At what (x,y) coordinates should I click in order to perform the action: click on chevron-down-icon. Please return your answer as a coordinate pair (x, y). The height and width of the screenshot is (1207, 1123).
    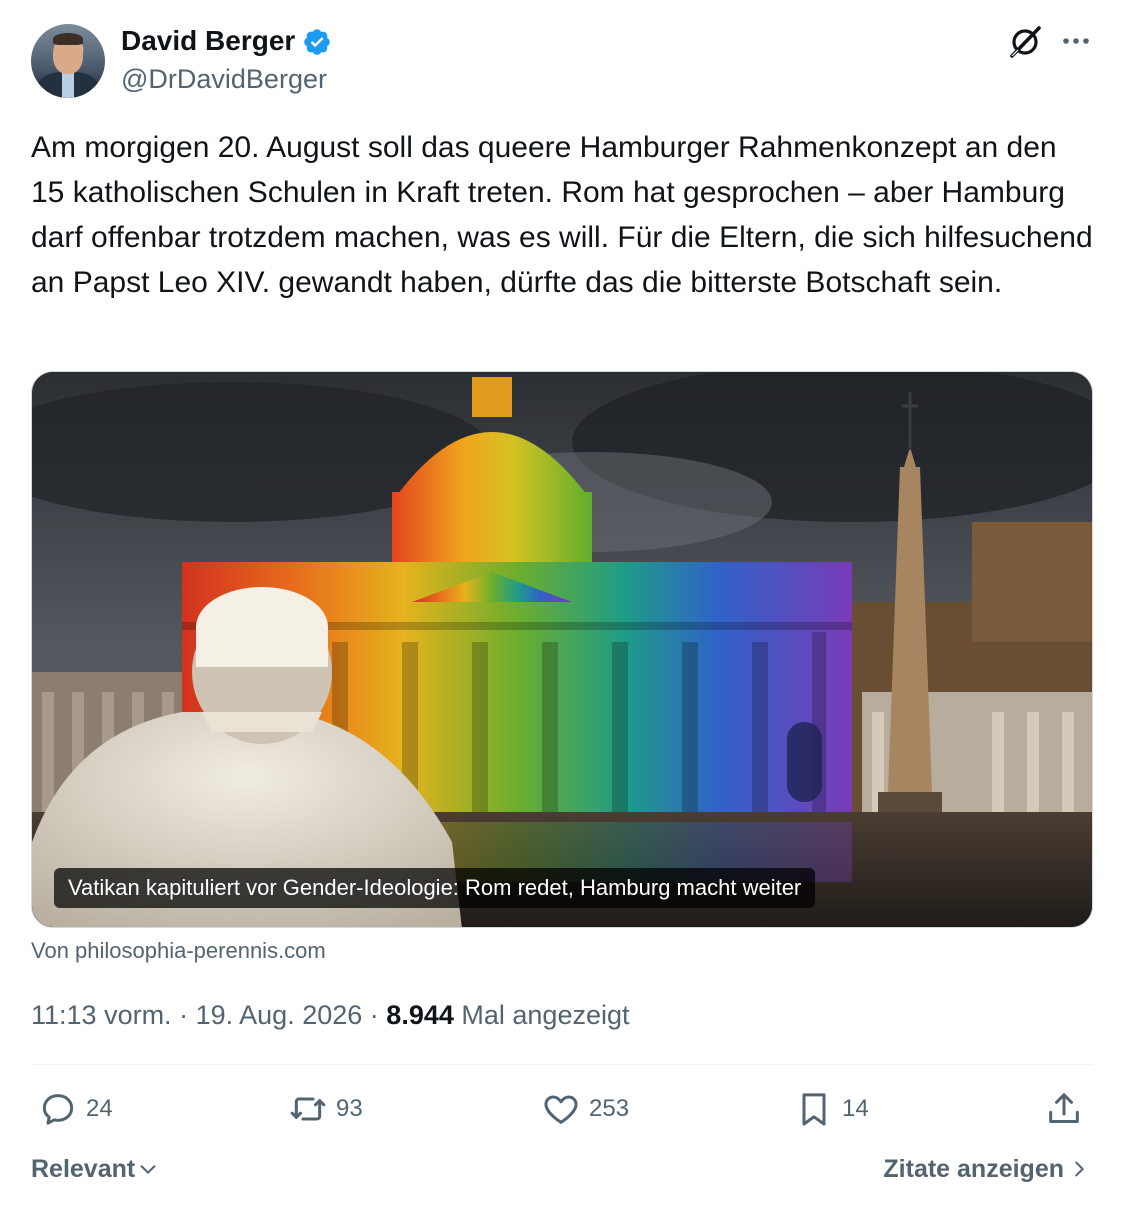
    Looking at the image, I should click on (148, 1169).